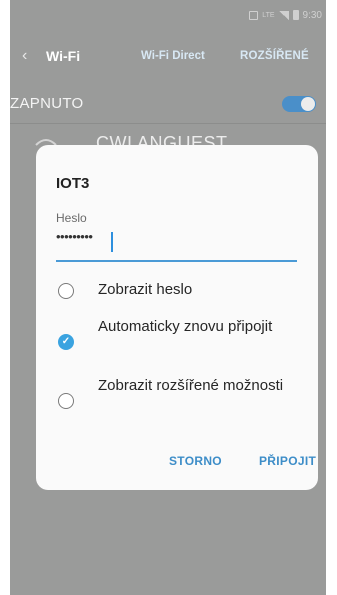  Describe the element at coordinates (308, 104) in the screenshot. I see `toggle-knob` at that location.